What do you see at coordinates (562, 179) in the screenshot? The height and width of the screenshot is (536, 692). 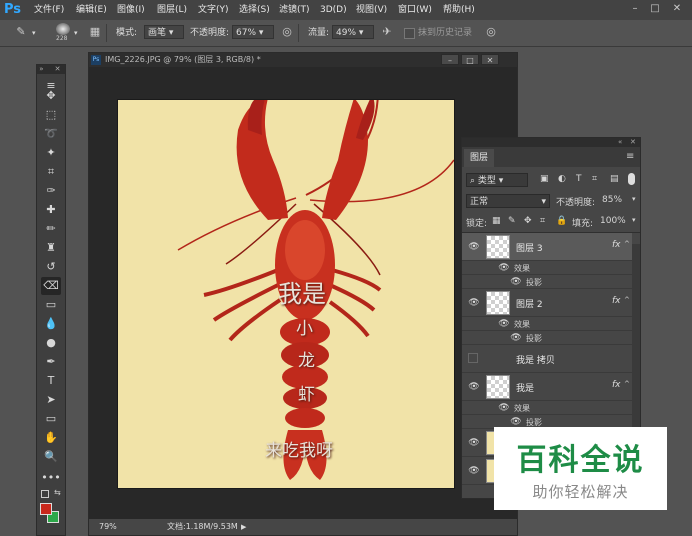 I see `filter-adjustment-icon: ◐` at bounding box center [562, 179].